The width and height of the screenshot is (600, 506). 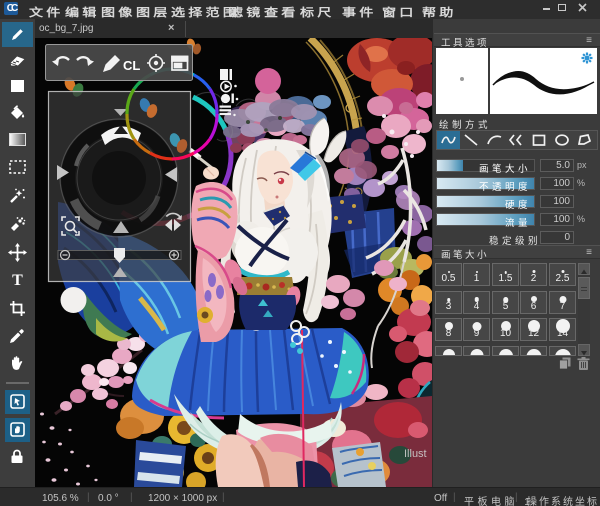 I want to click on svg-text: Illust, so click(x=415, y=454).